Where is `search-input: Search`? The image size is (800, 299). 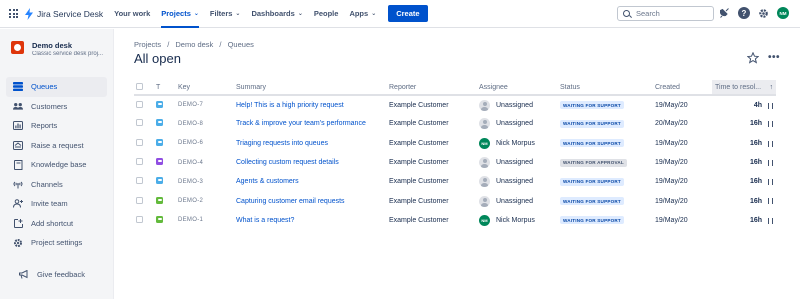
search-input: Search is located at coordinates (665, 13).